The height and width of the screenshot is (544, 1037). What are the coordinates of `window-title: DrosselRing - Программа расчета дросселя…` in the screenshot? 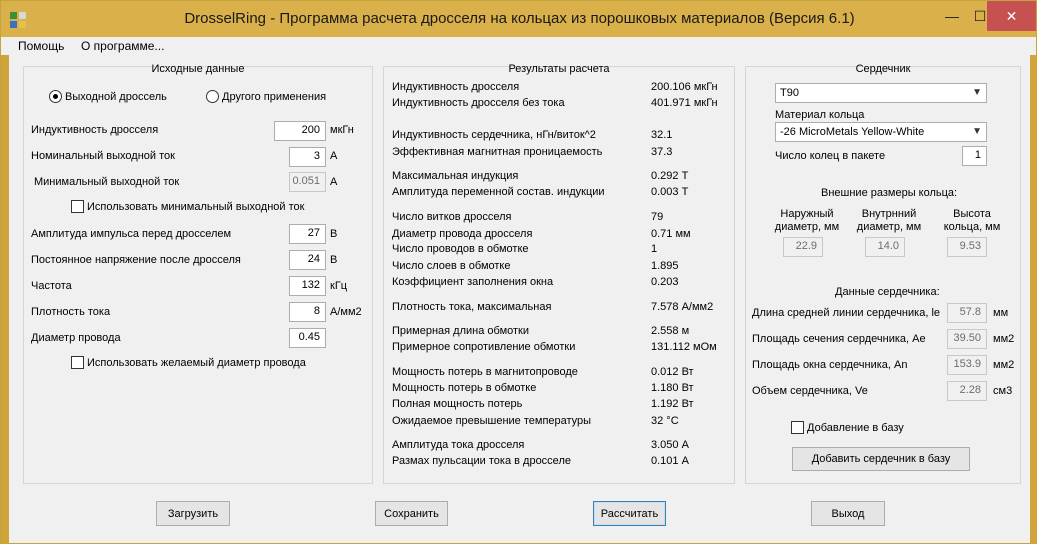 It's located at (519, 18).